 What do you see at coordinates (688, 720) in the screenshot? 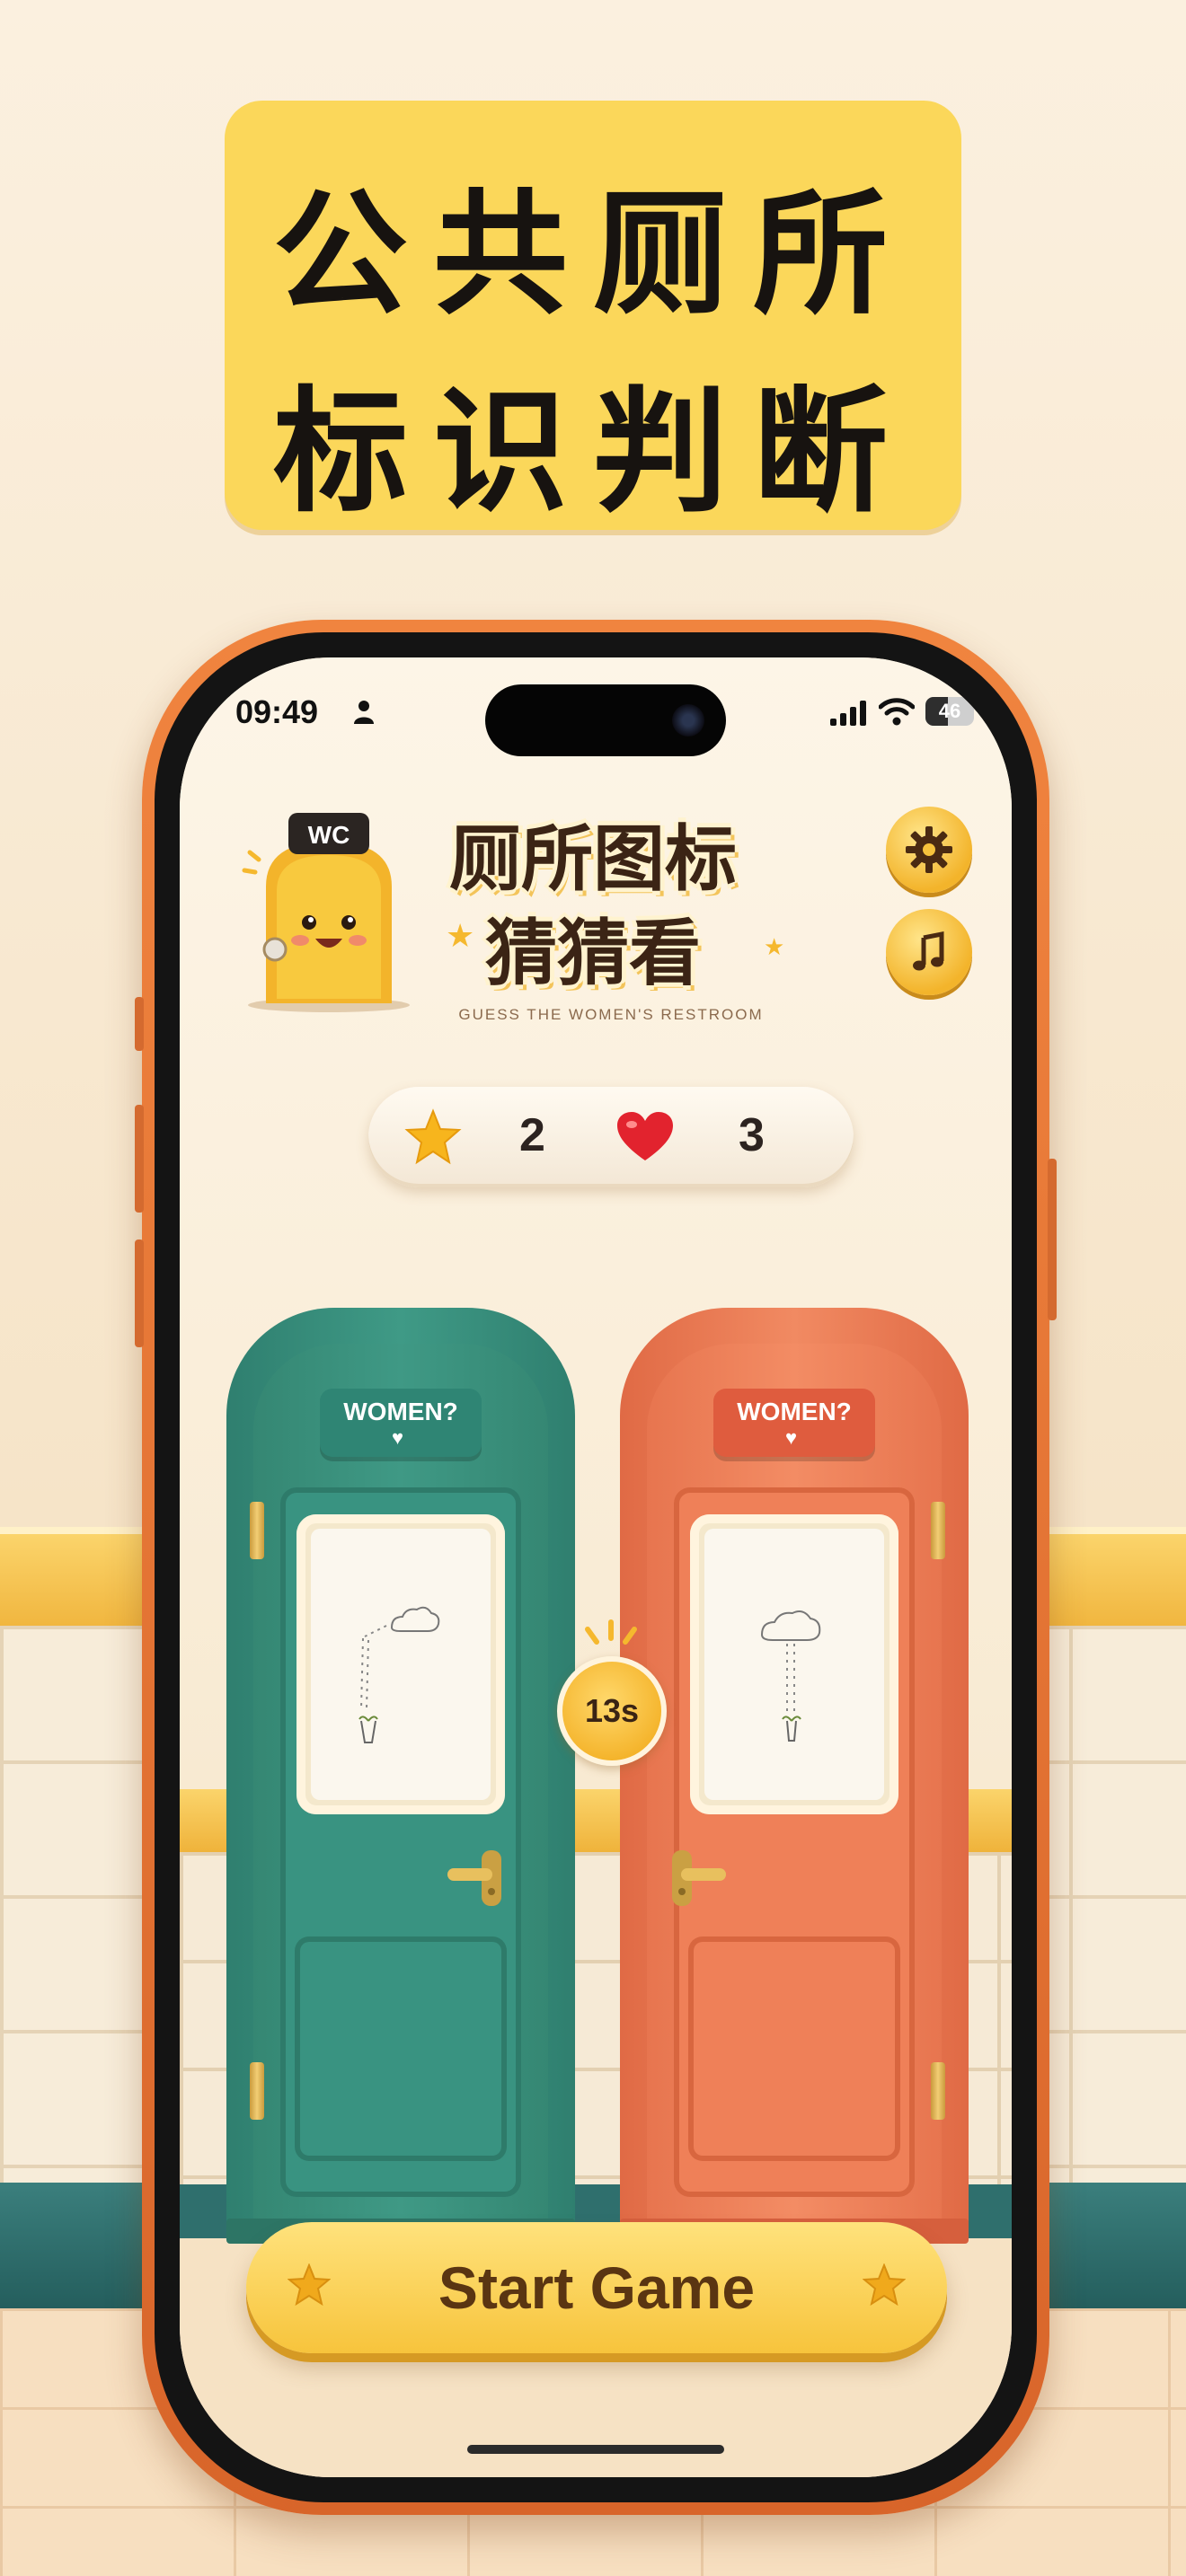
I see `camera-icon` at bounding box center [688, 720].